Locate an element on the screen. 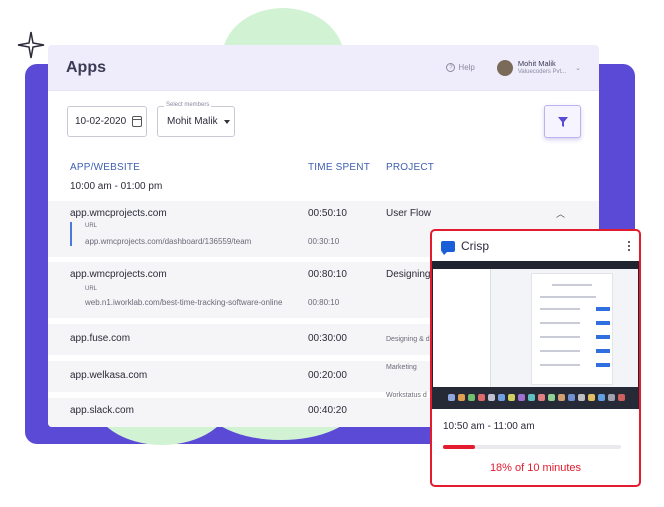 Image resolution: width=664 pixels, height=507 pixels. help-link: ? Help is located at coordinates (460, 67).